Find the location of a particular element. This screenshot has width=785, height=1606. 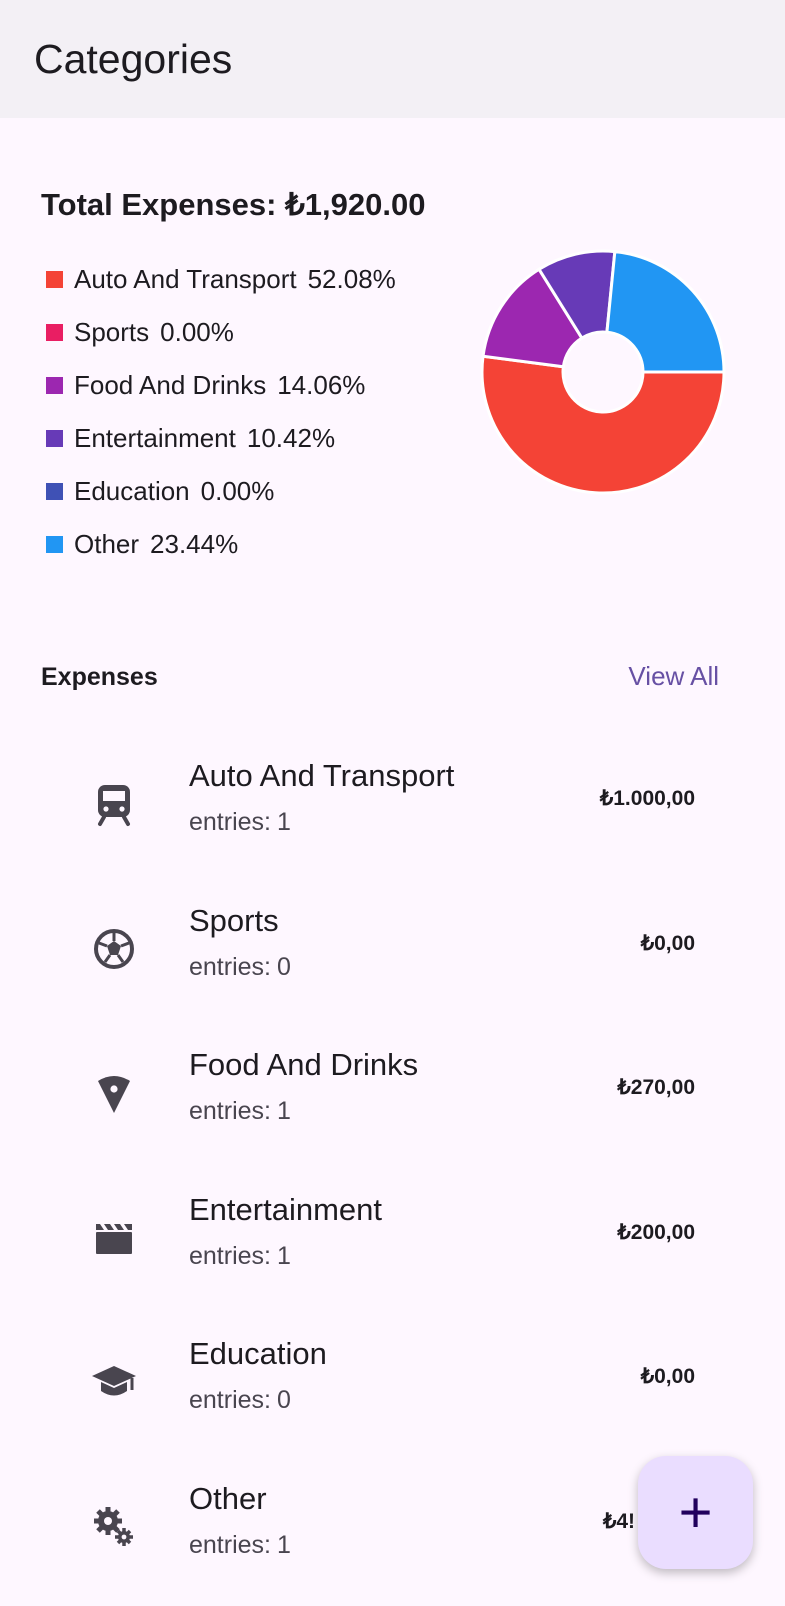

gears-icon is located at coordinates (114, 1527).